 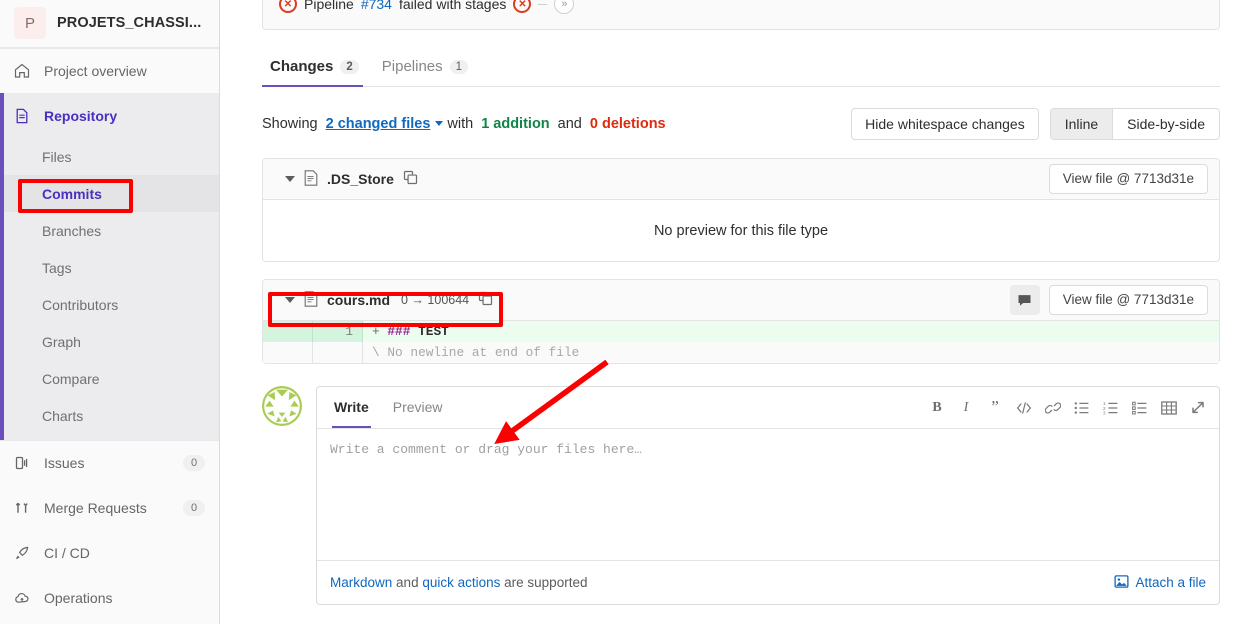 What do you see at coordinates (1024, 408) in the screenshot?
I see `code-icon` at bounding box center [1024, 408].